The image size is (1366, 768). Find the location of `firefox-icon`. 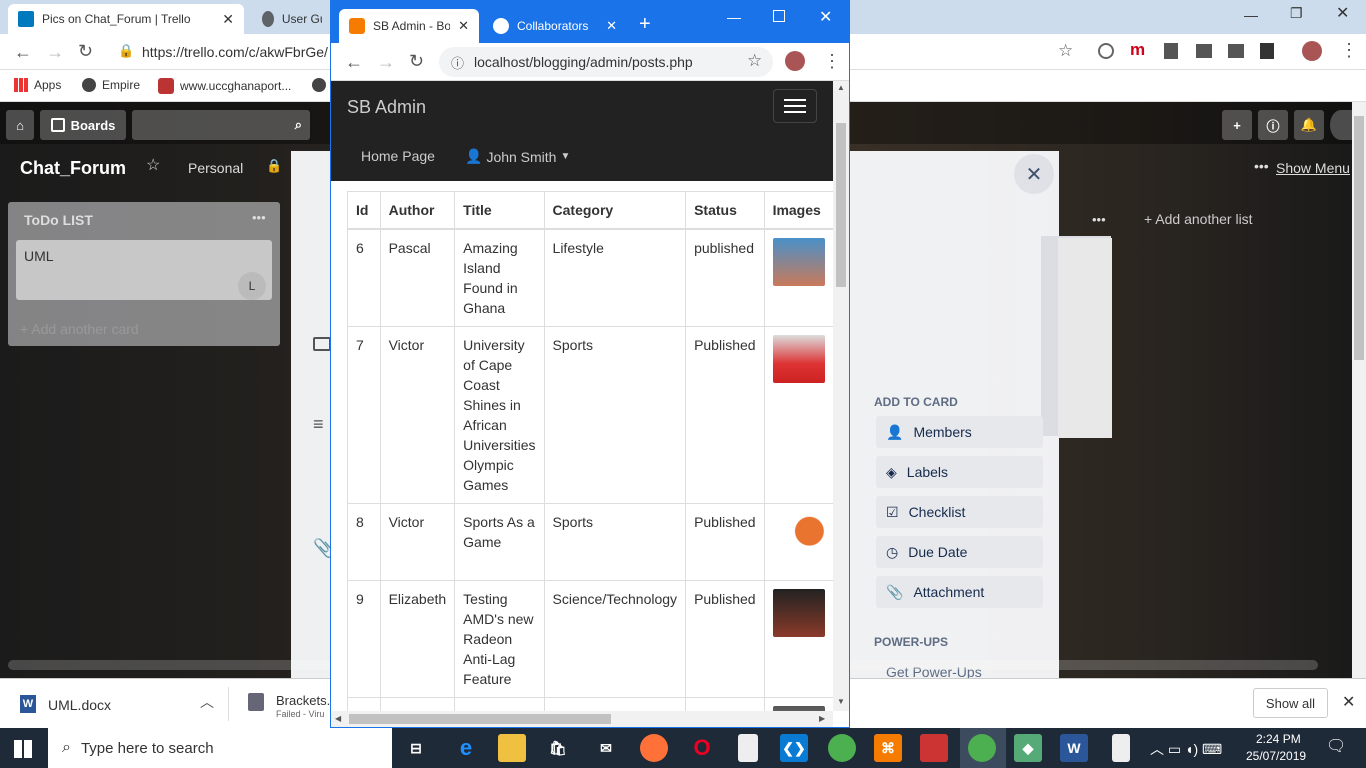

firefox-icon is located at coordinates (654, 748).